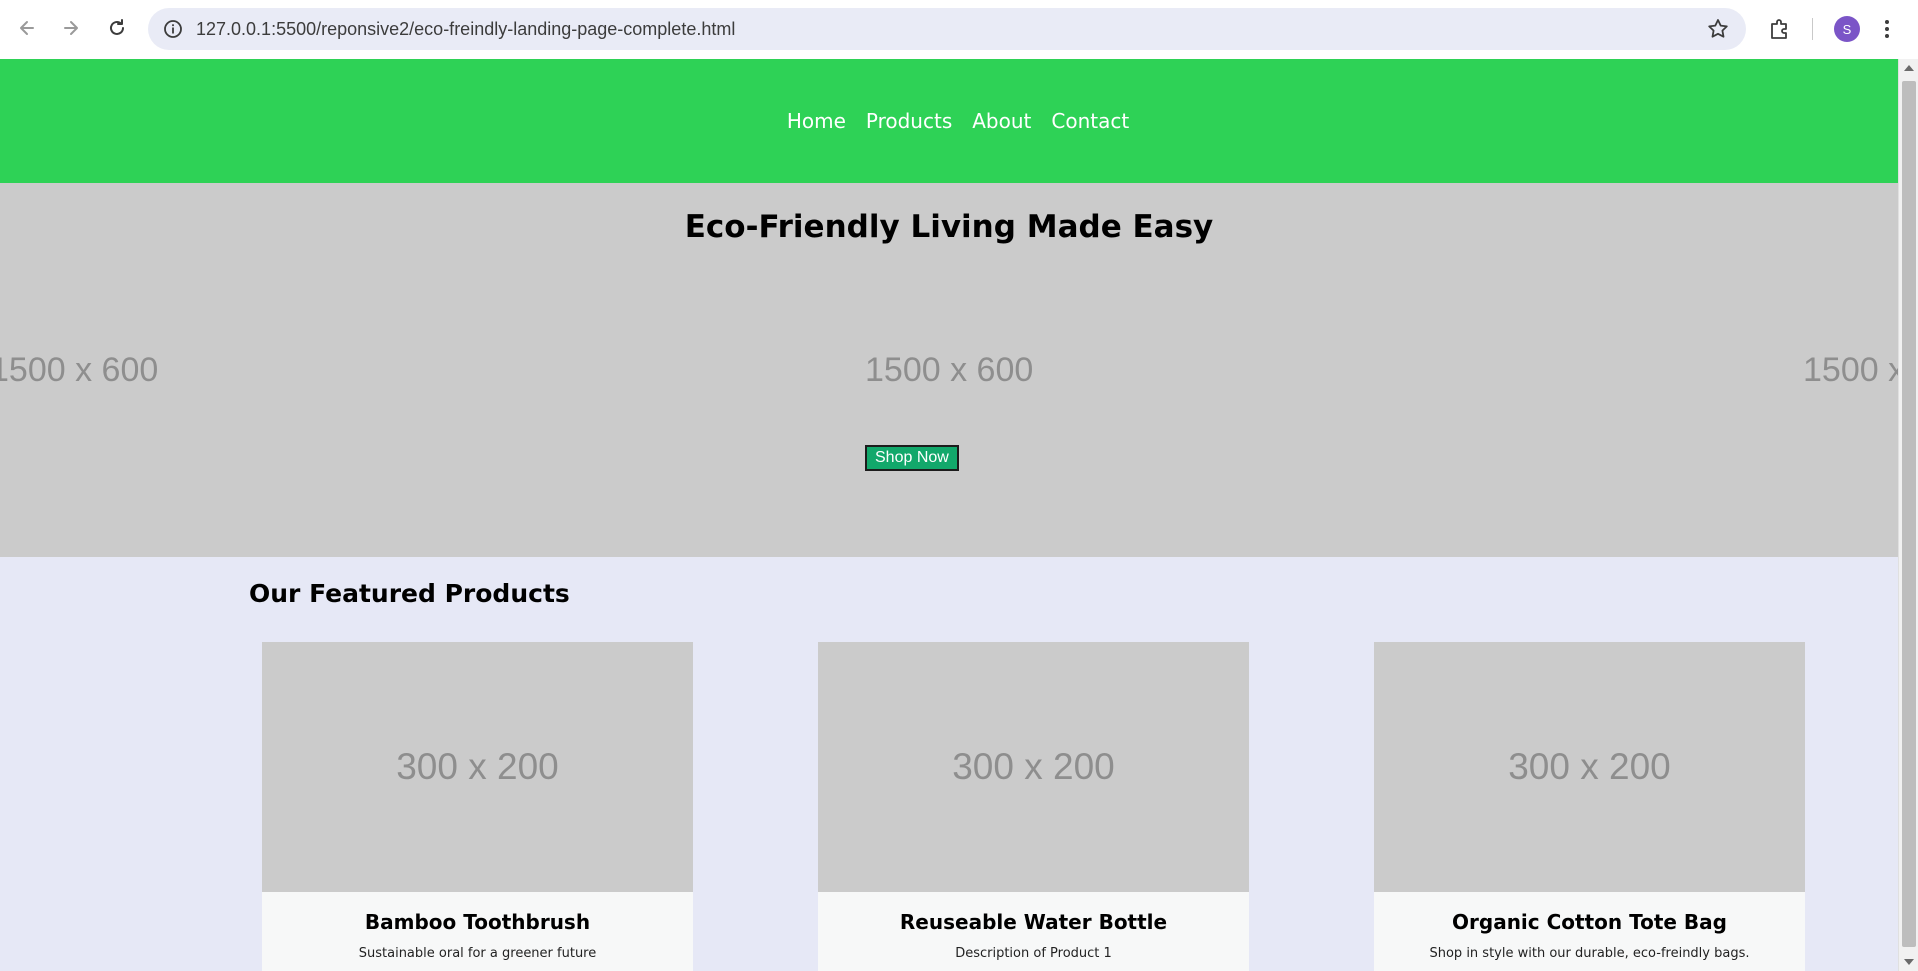  I want to click on hero-title: Eco-Friendly Living Made Easy, so click(949, 227).